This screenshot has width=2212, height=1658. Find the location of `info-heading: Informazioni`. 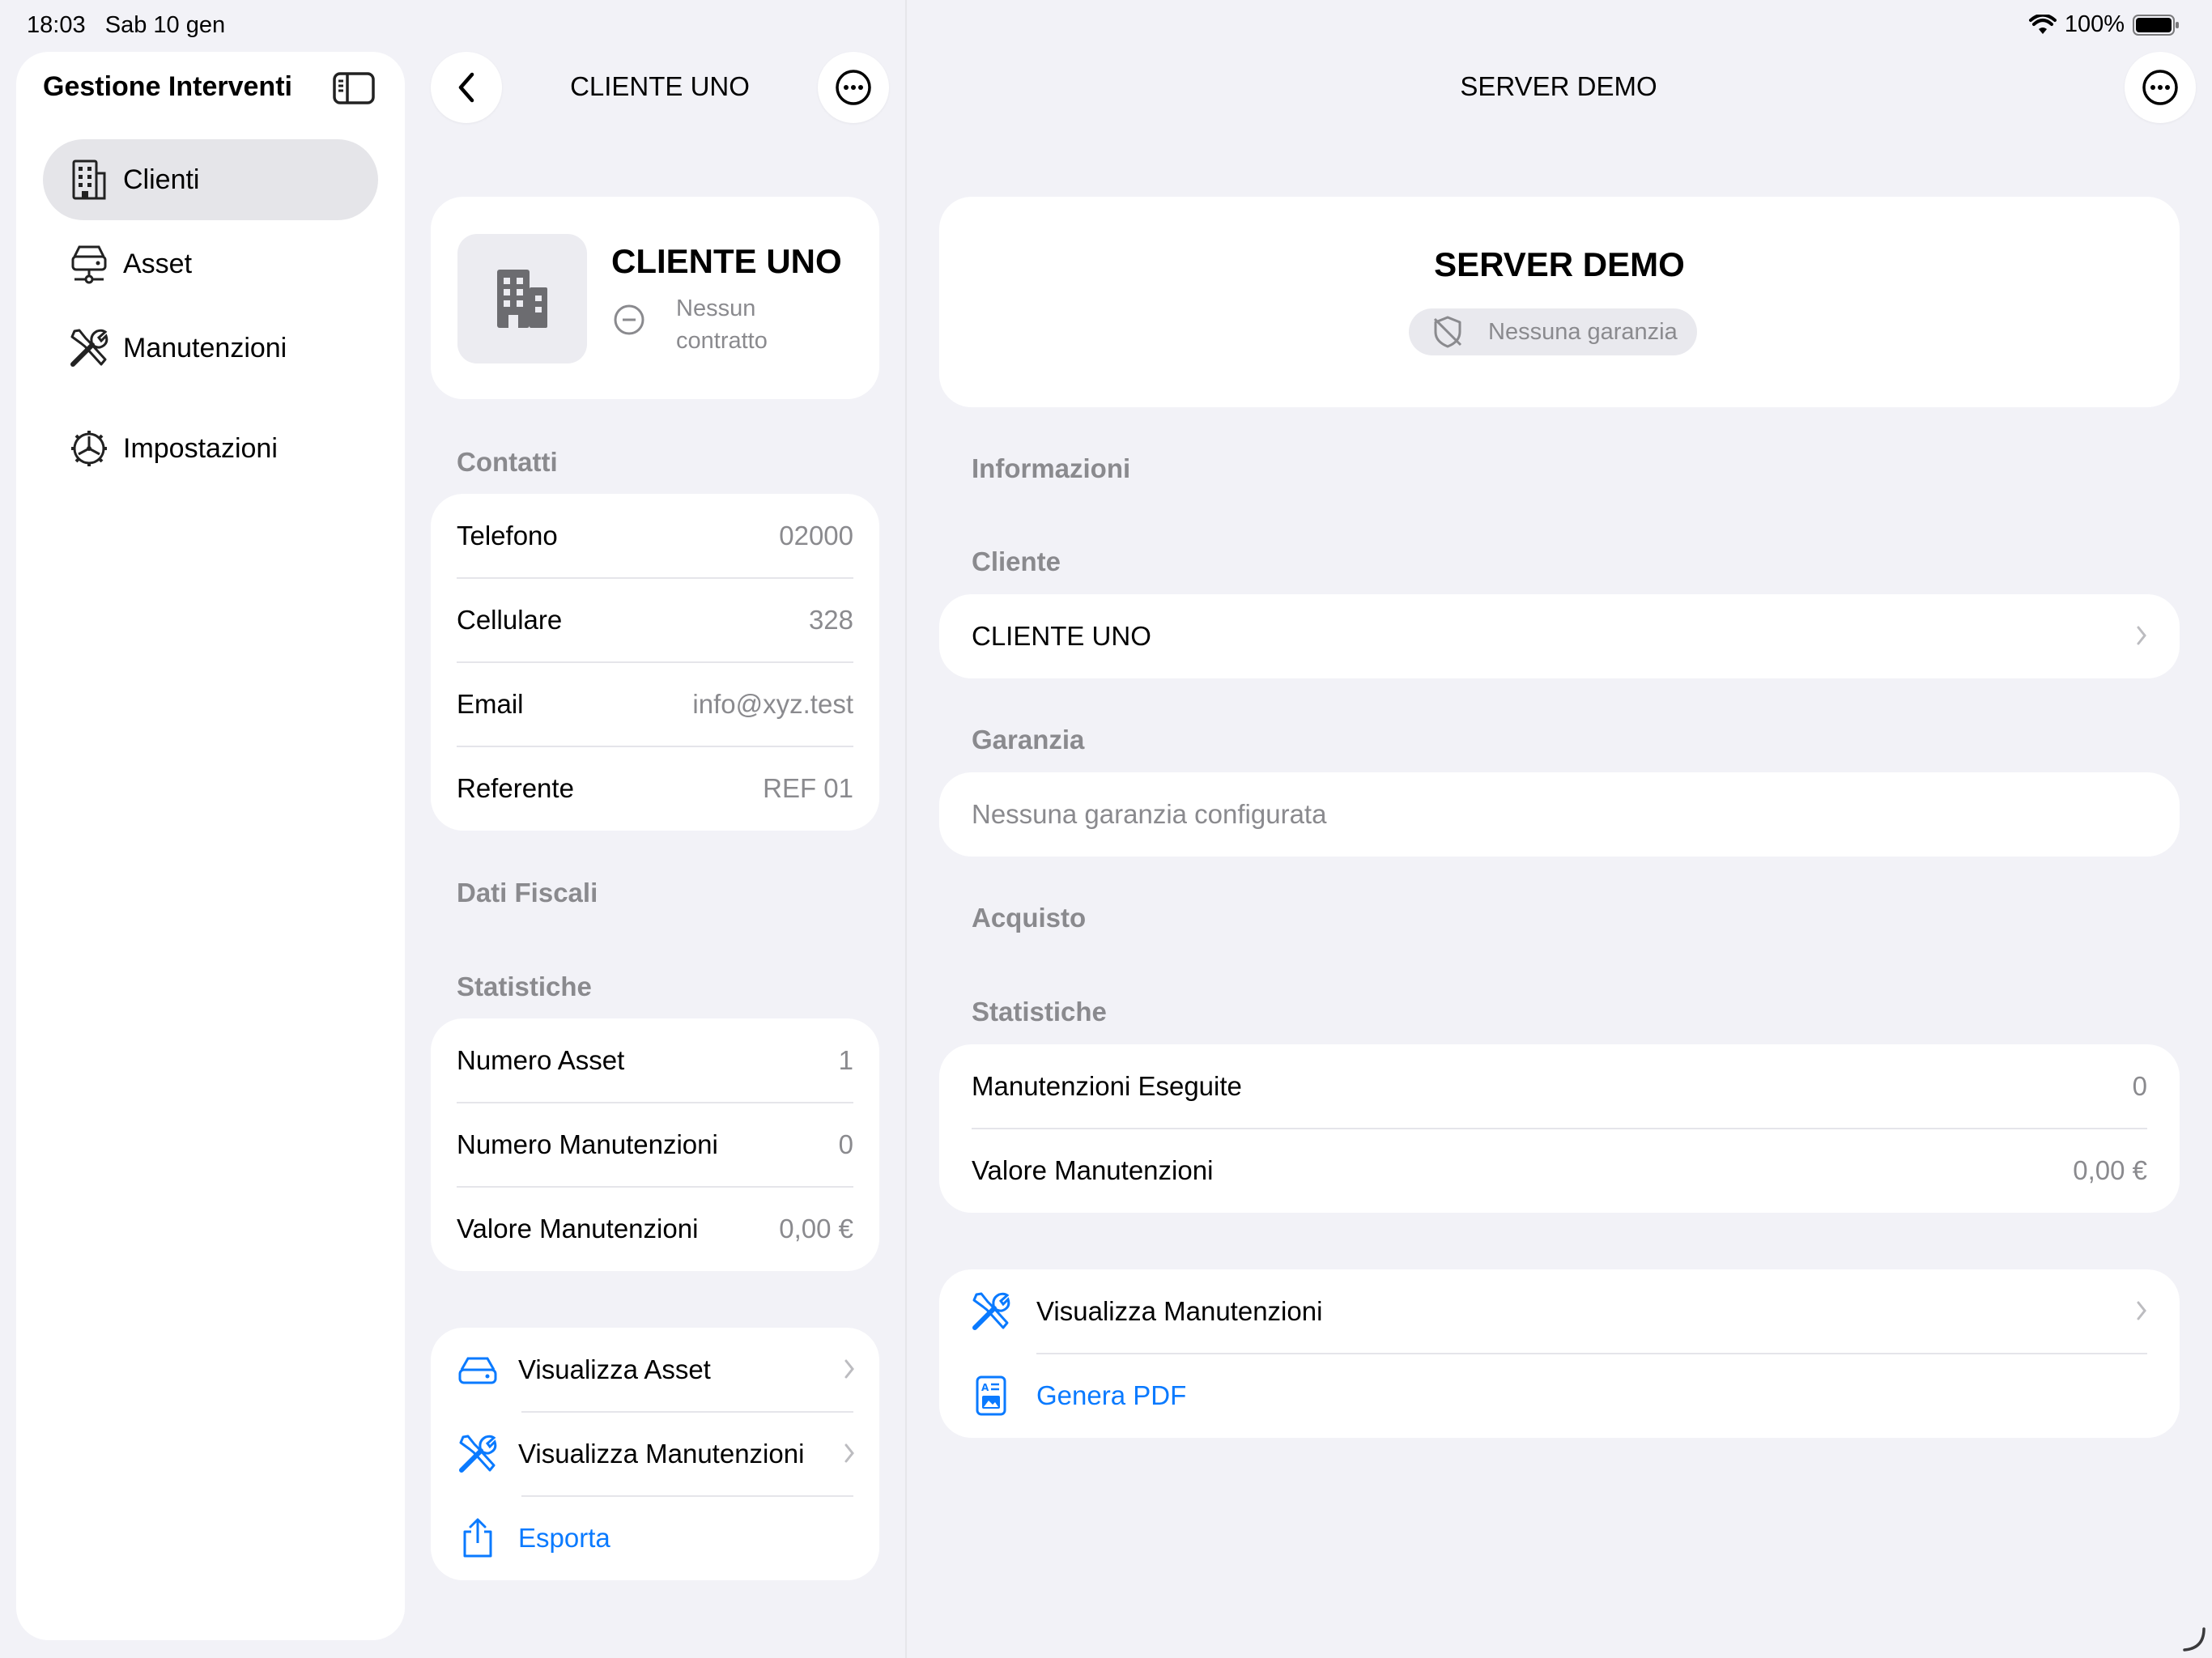

info-heading: Informazioni is located at coordinates (1052, 468).